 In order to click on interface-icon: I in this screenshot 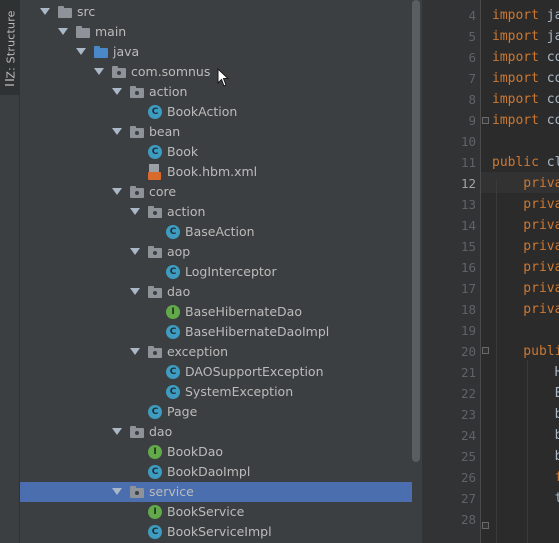, I will do `click(155, 452)`.